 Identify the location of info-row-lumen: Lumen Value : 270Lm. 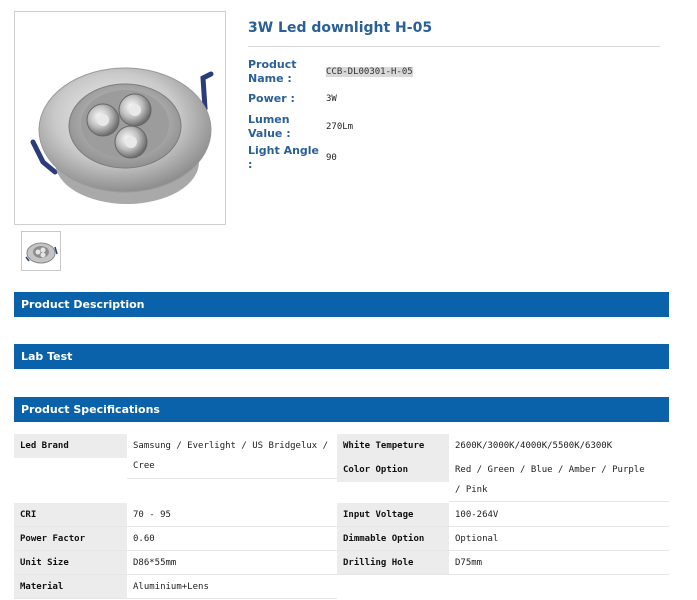
(330, 127).